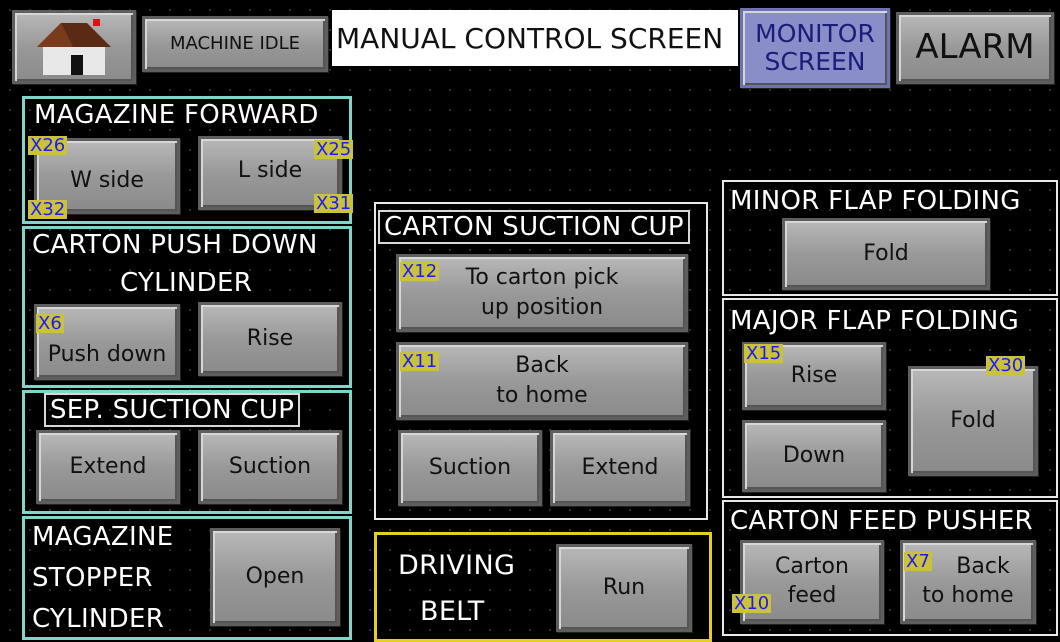 Image resolution: width=1060 pixels, height=642 pixels. I want to click on home-icon, so click(74, 47).